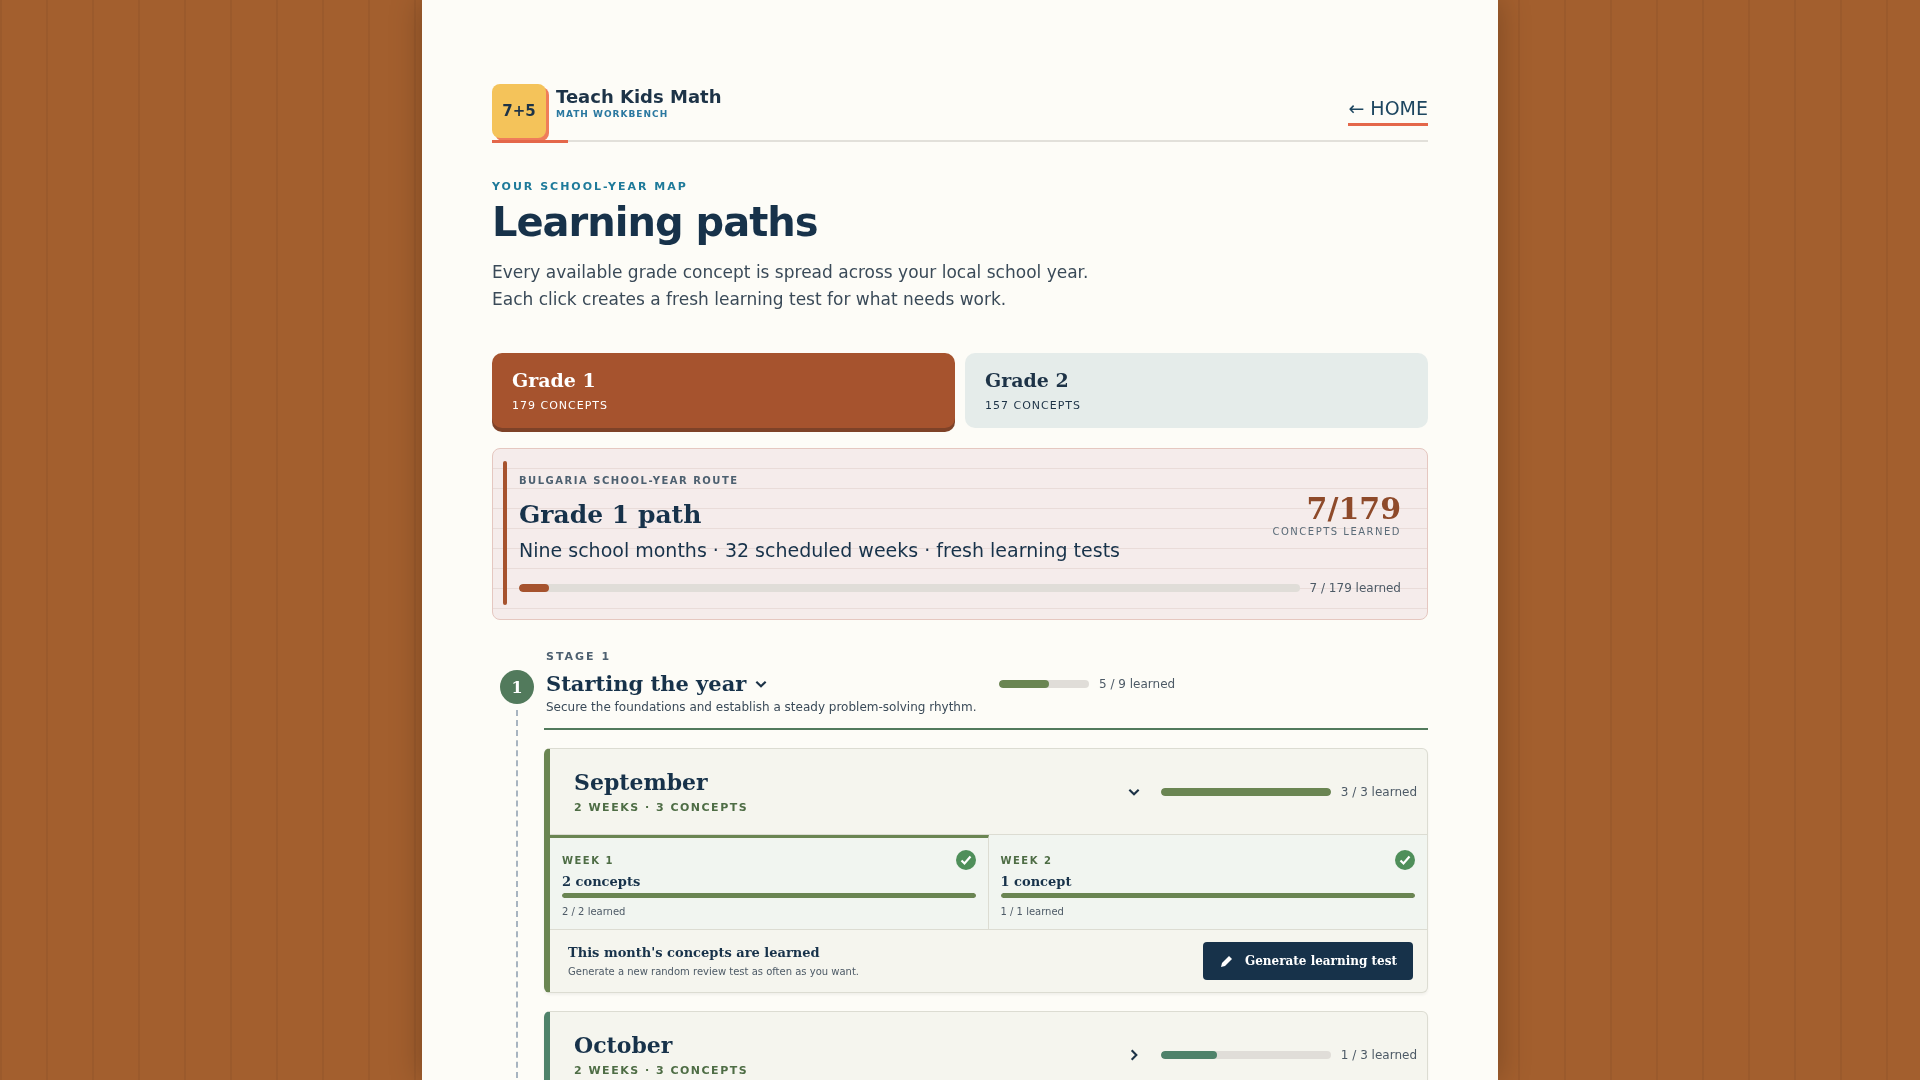 The image size is (1920, 1080). What do you see at coordinates (588, 860) in the screenshot?
I see `week-label: WEEK 1` at bounding box center [588, 860].